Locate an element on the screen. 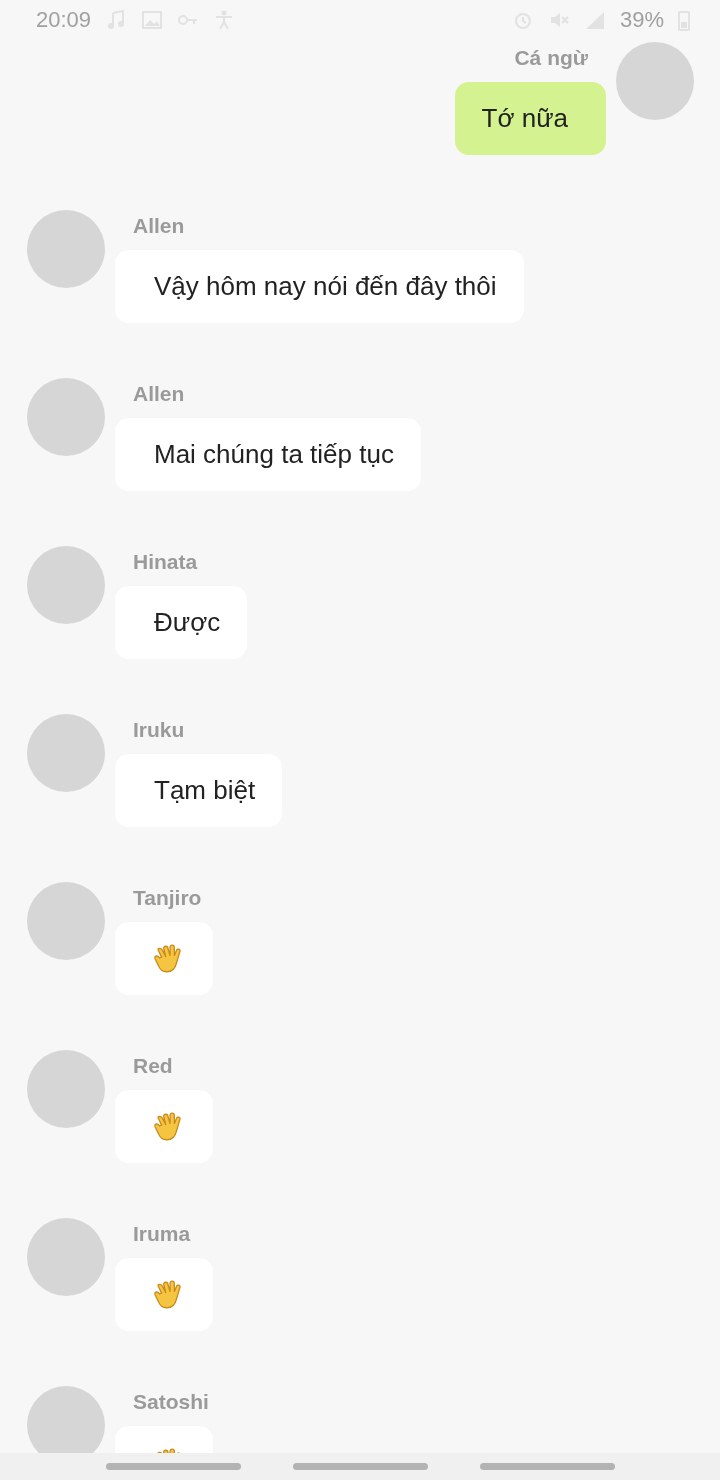 The width and height of the screenshot is (720, 1480). sender-name: Cá ngừ is located at coordinates (551, 58).